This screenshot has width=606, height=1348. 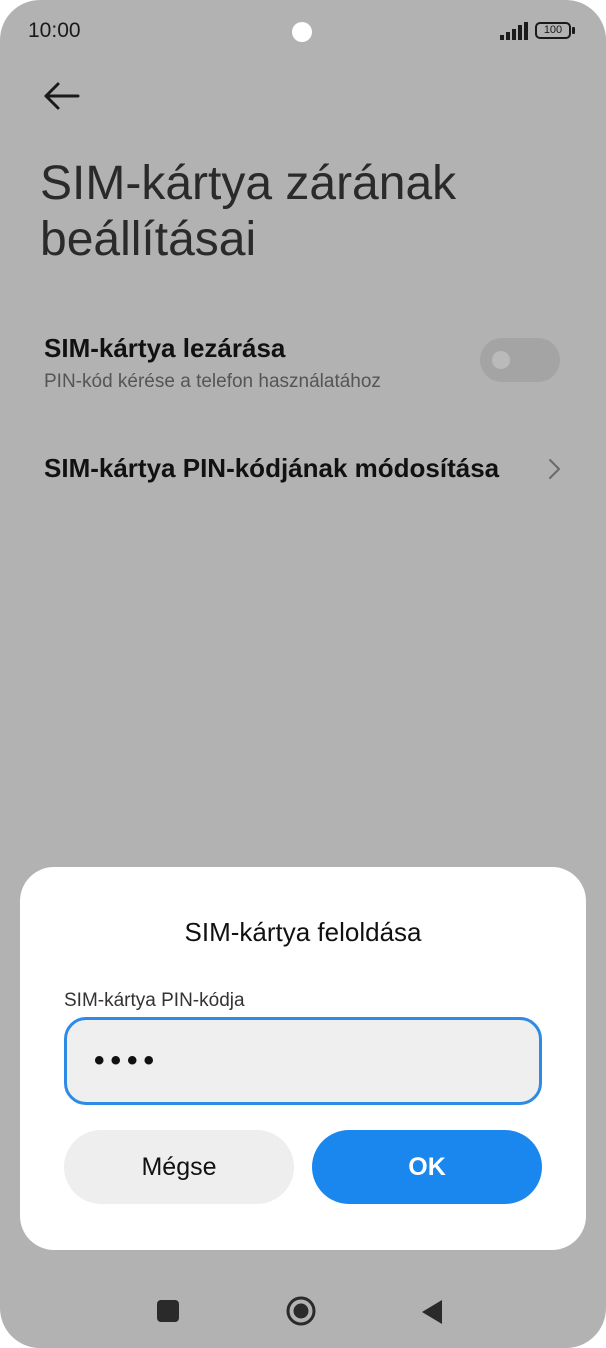 I want to click on battery-level: 100, so click(x=553, y=30).